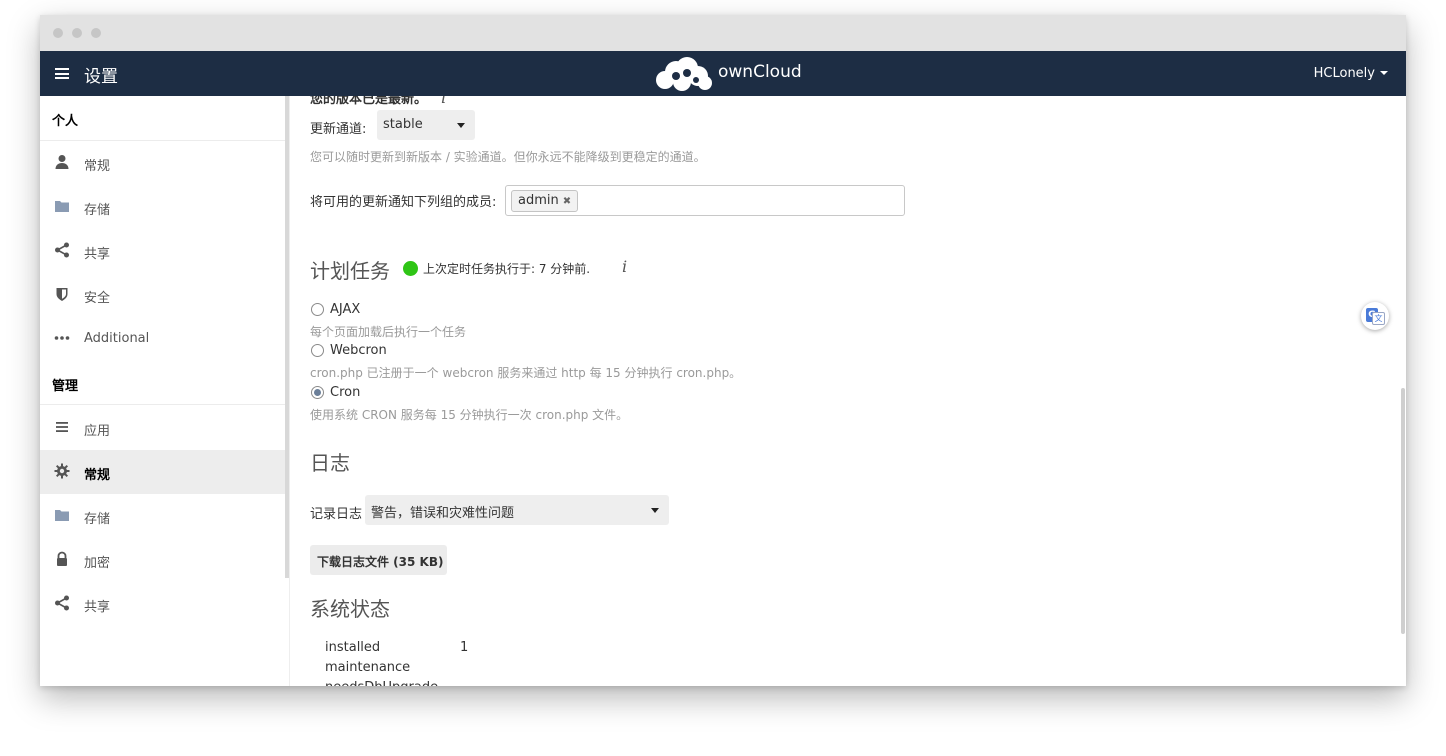  I want to click on sidebar-item-label: 加密, so click(97, 563).